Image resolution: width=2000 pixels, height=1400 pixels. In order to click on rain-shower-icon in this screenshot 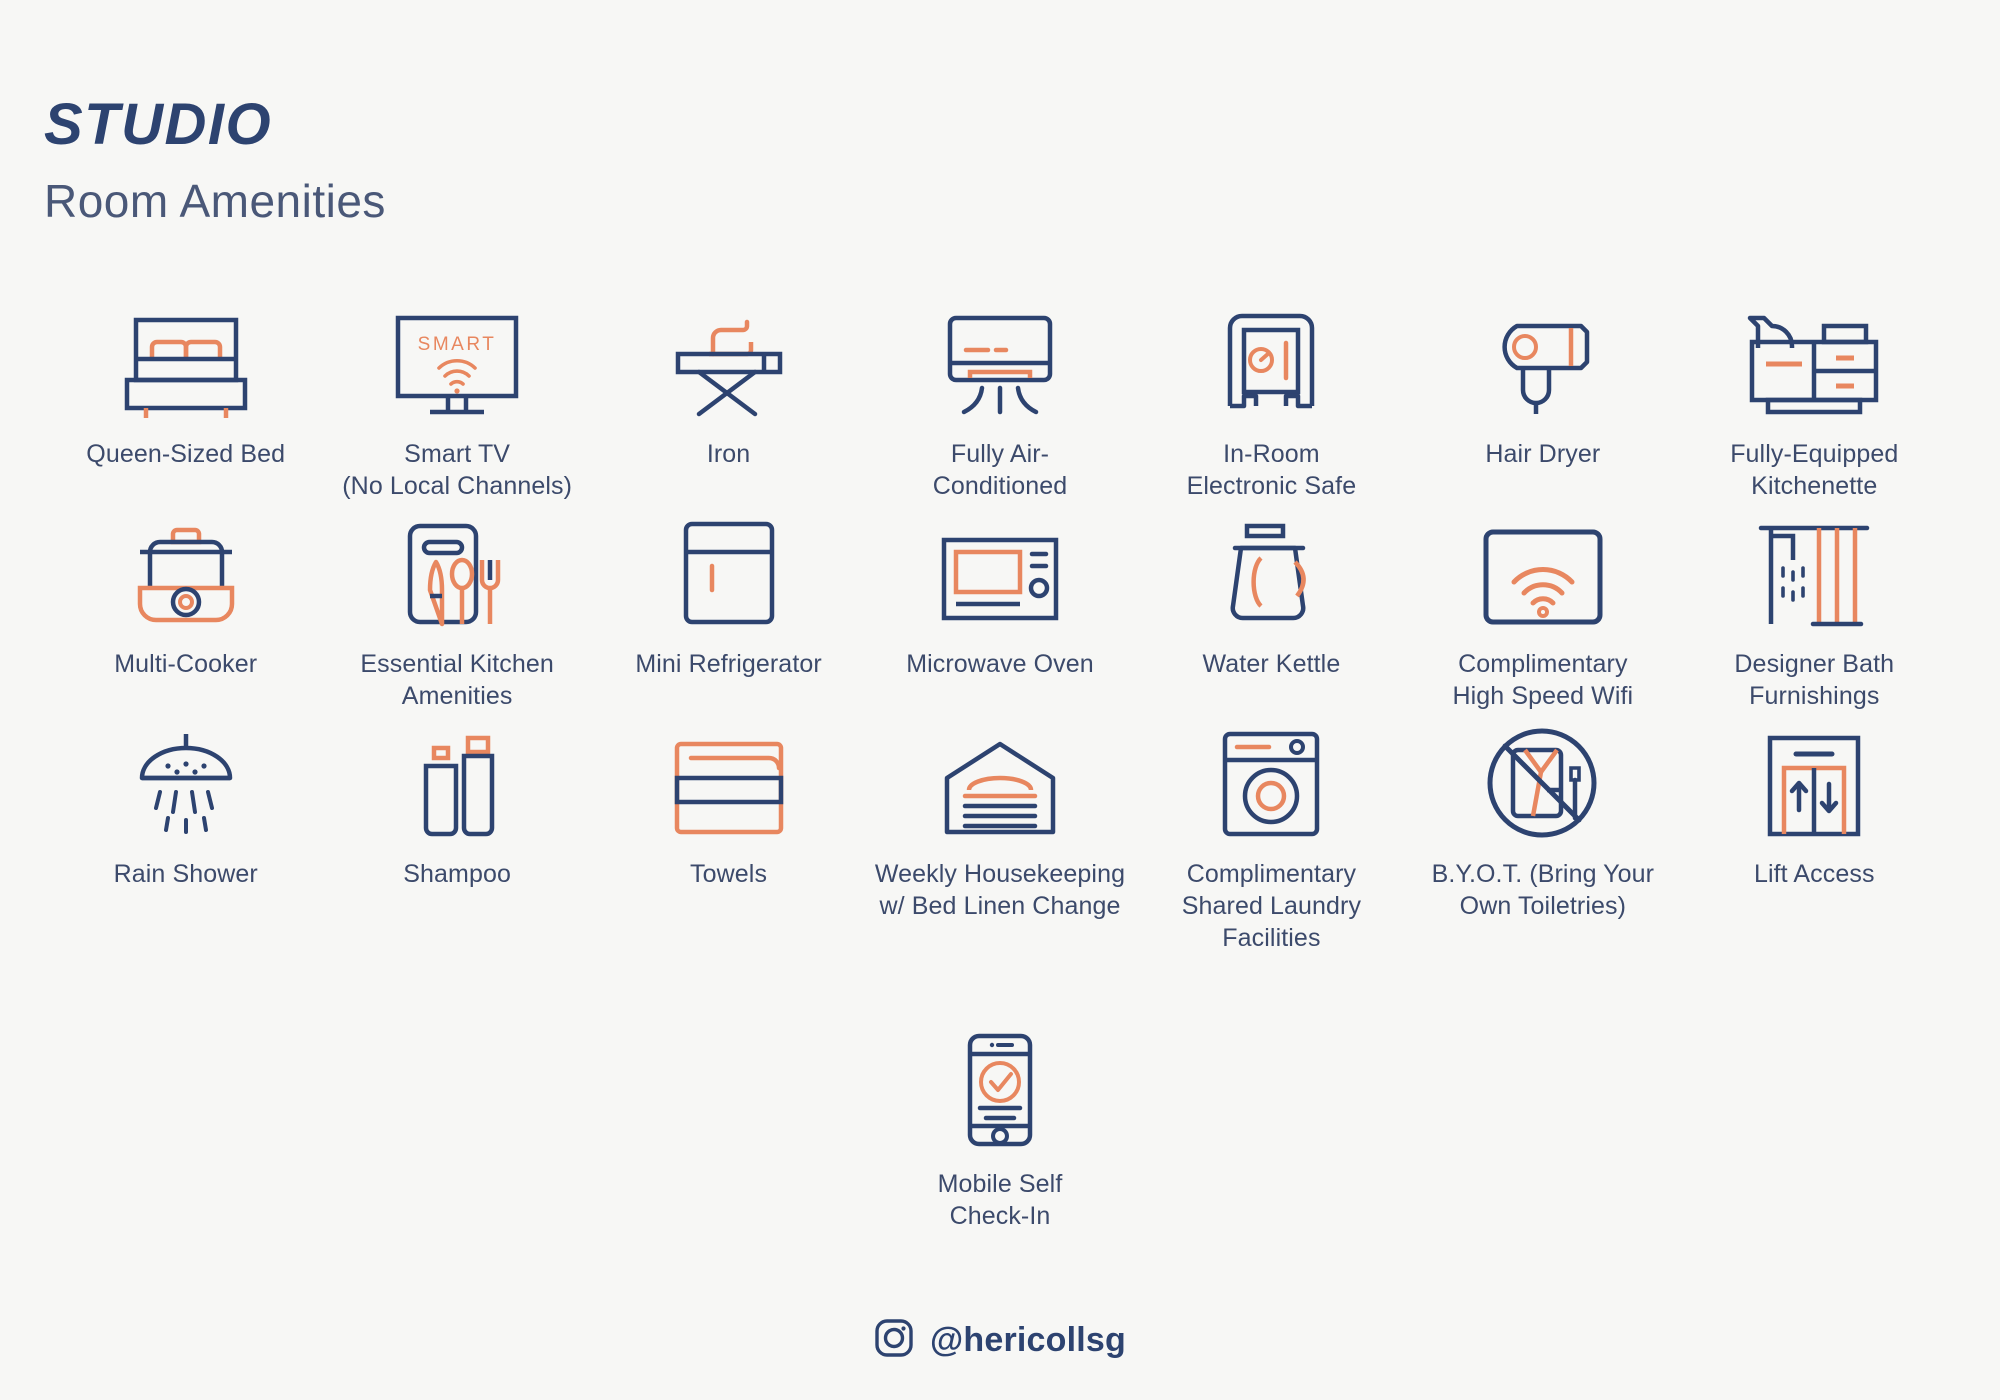, I will do `click(186, 779)`.